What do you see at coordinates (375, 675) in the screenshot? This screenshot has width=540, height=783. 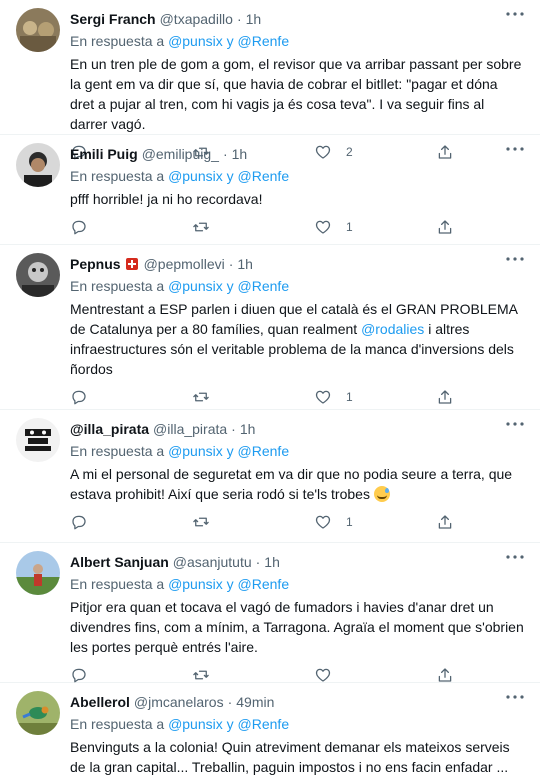 I see `like-button` at bounding box center [375, 675].